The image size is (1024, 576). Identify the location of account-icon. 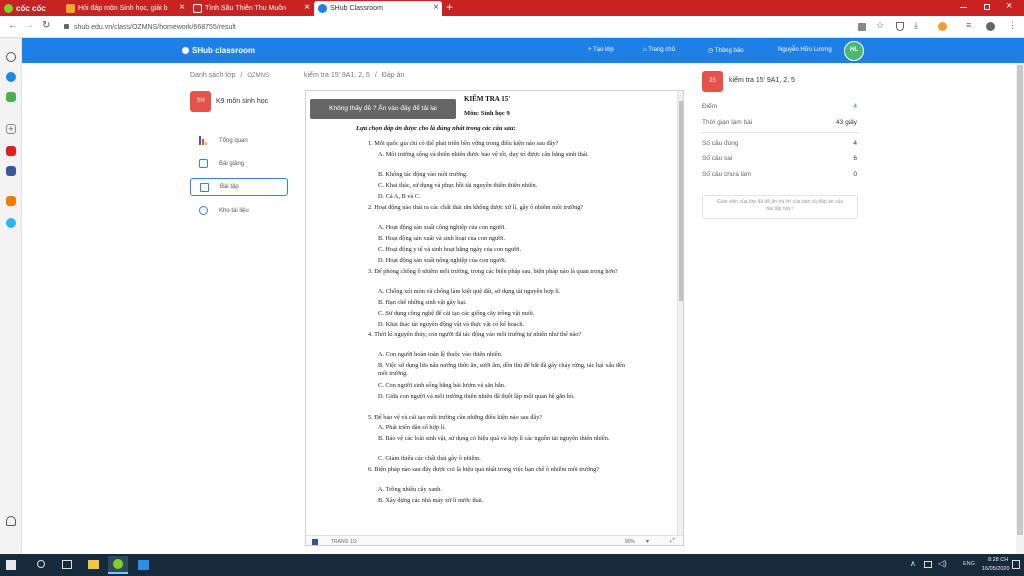
(990, 26).